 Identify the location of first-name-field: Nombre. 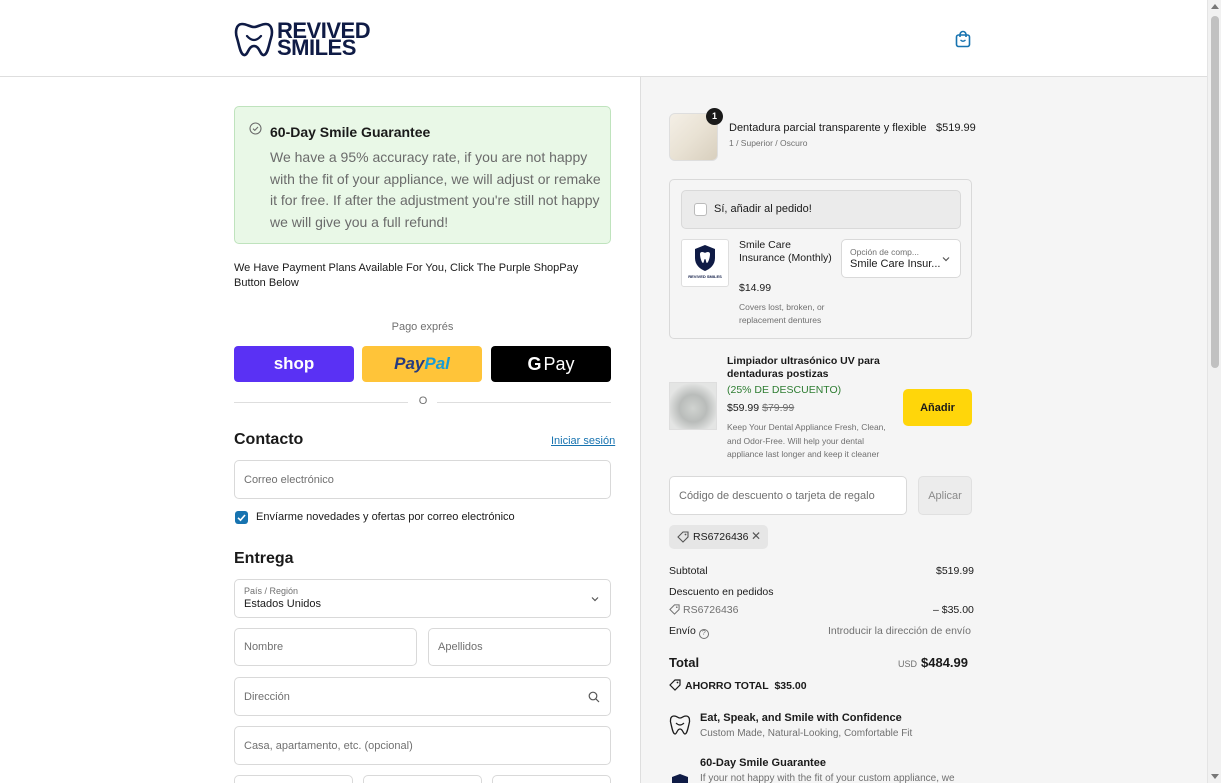
(325, 647).